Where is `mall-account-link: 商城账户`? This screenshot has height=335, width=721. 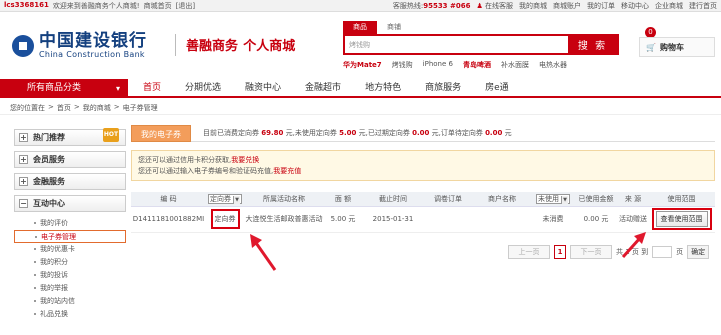
mall-account-link: 商城账户 is located at coordinates (567, 6).